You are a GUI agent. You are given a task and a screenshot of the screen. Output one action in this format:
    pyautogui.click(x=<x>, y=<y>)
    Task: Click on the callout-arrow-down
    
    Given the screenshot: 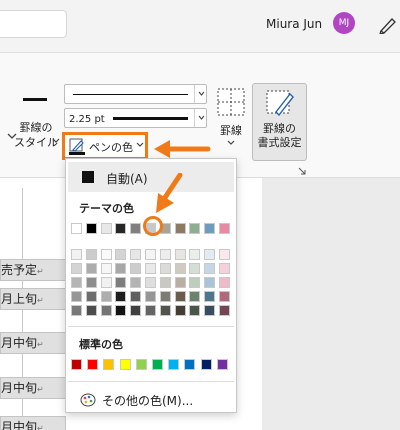 What is the action you would take?
    pyautogui.click(x=169, y=193)
    